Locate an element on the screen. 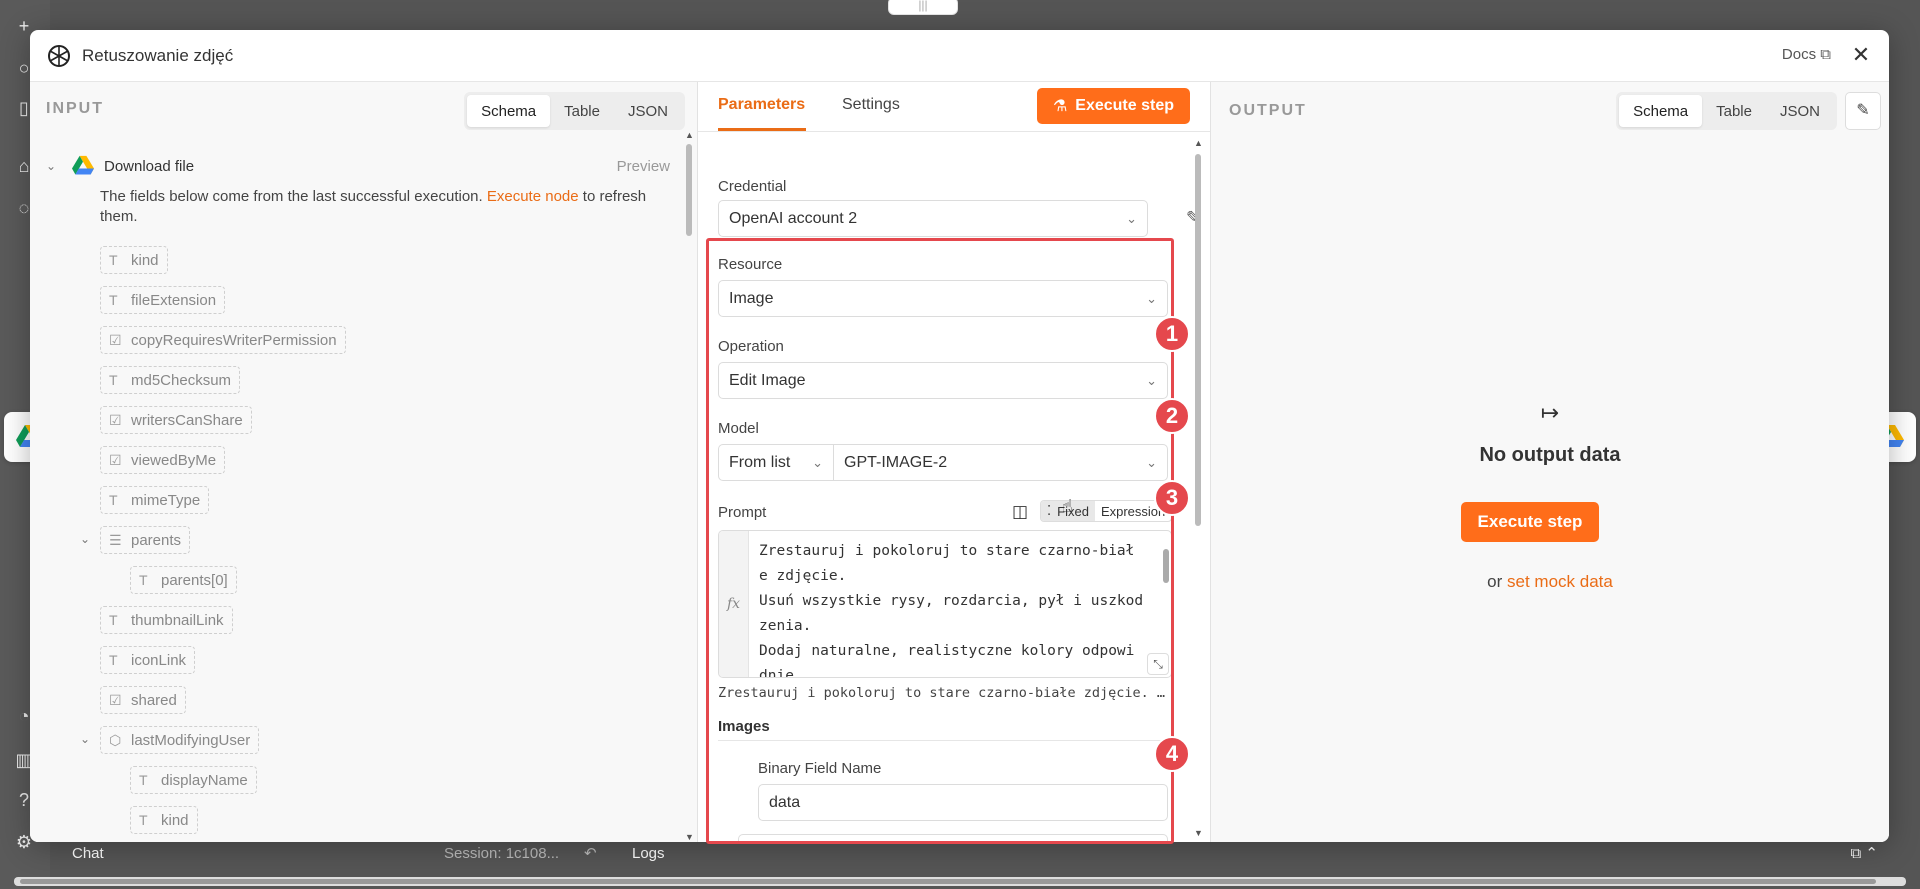 This screenshot has width=1920, height=889. active-tab-indicator is located at coordinates (762, 129).